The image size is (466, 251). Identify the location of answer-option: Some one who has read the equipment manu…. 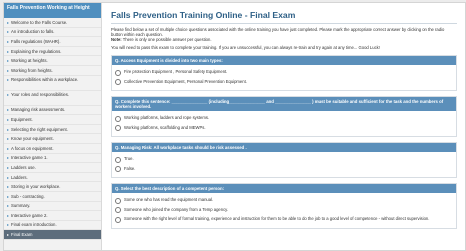
(284, 200).